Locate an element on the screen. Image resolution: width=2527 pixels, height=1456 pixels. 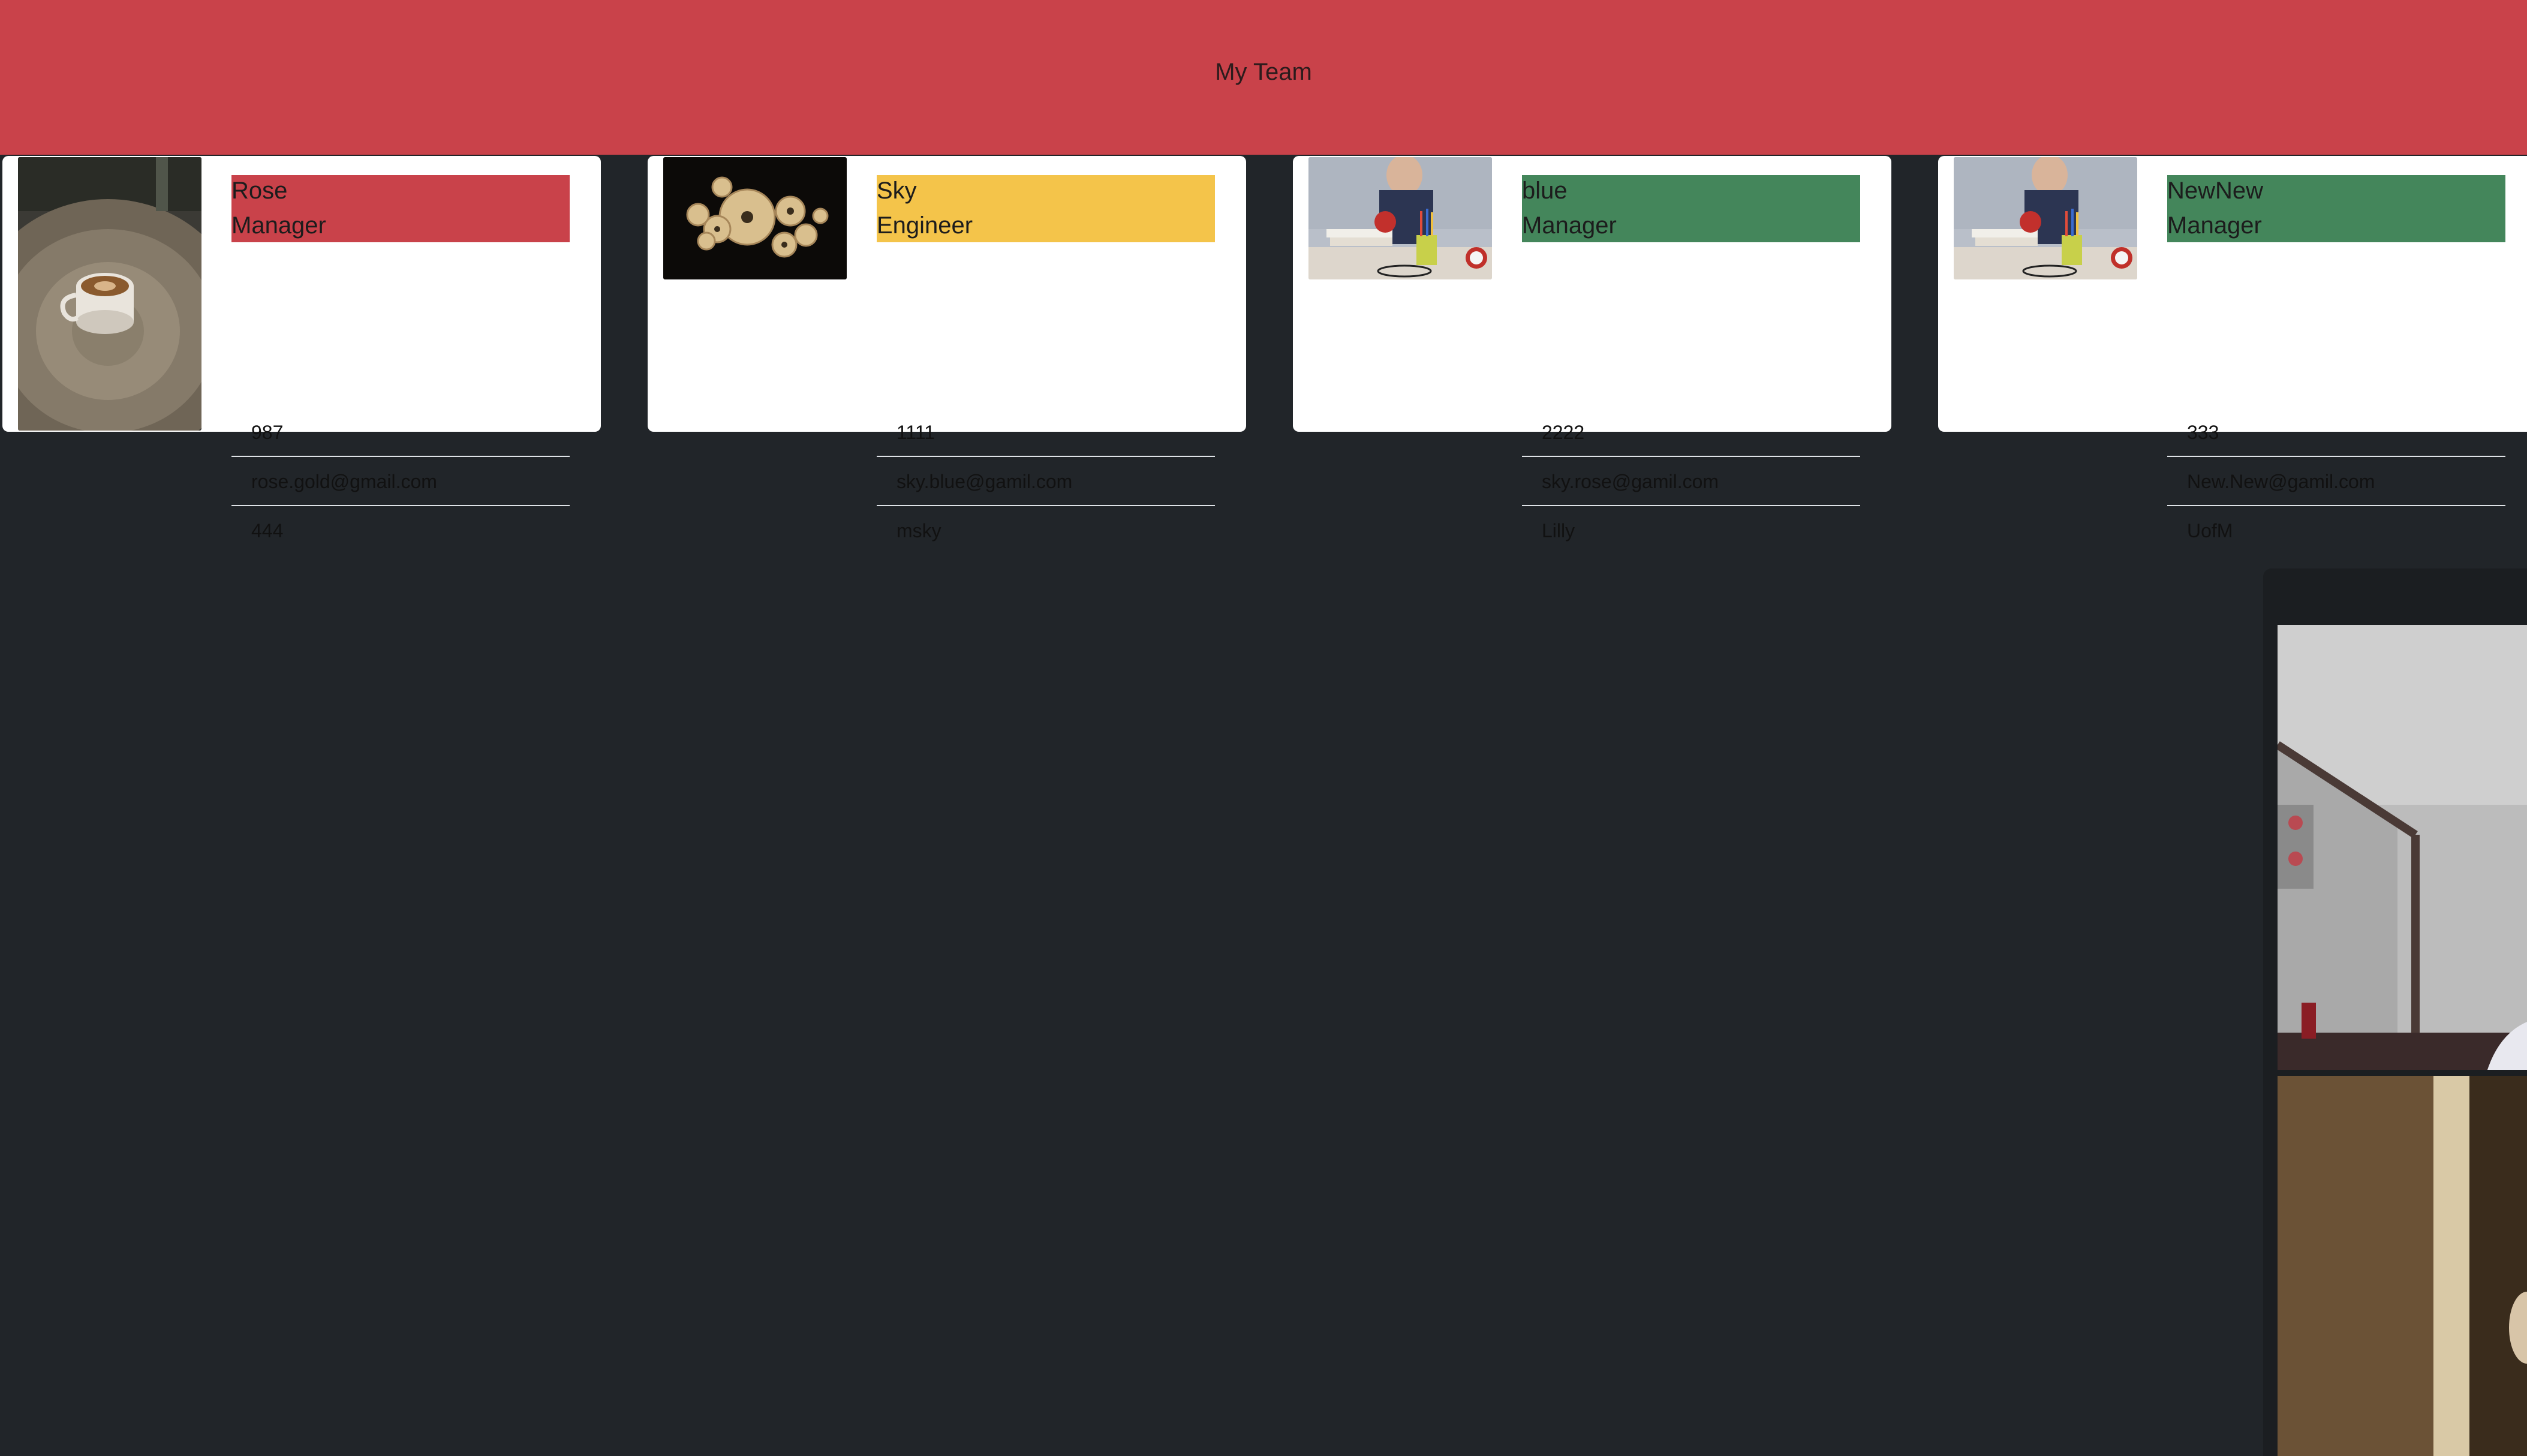
member-name: Sky is located at coordinates (897, 191).